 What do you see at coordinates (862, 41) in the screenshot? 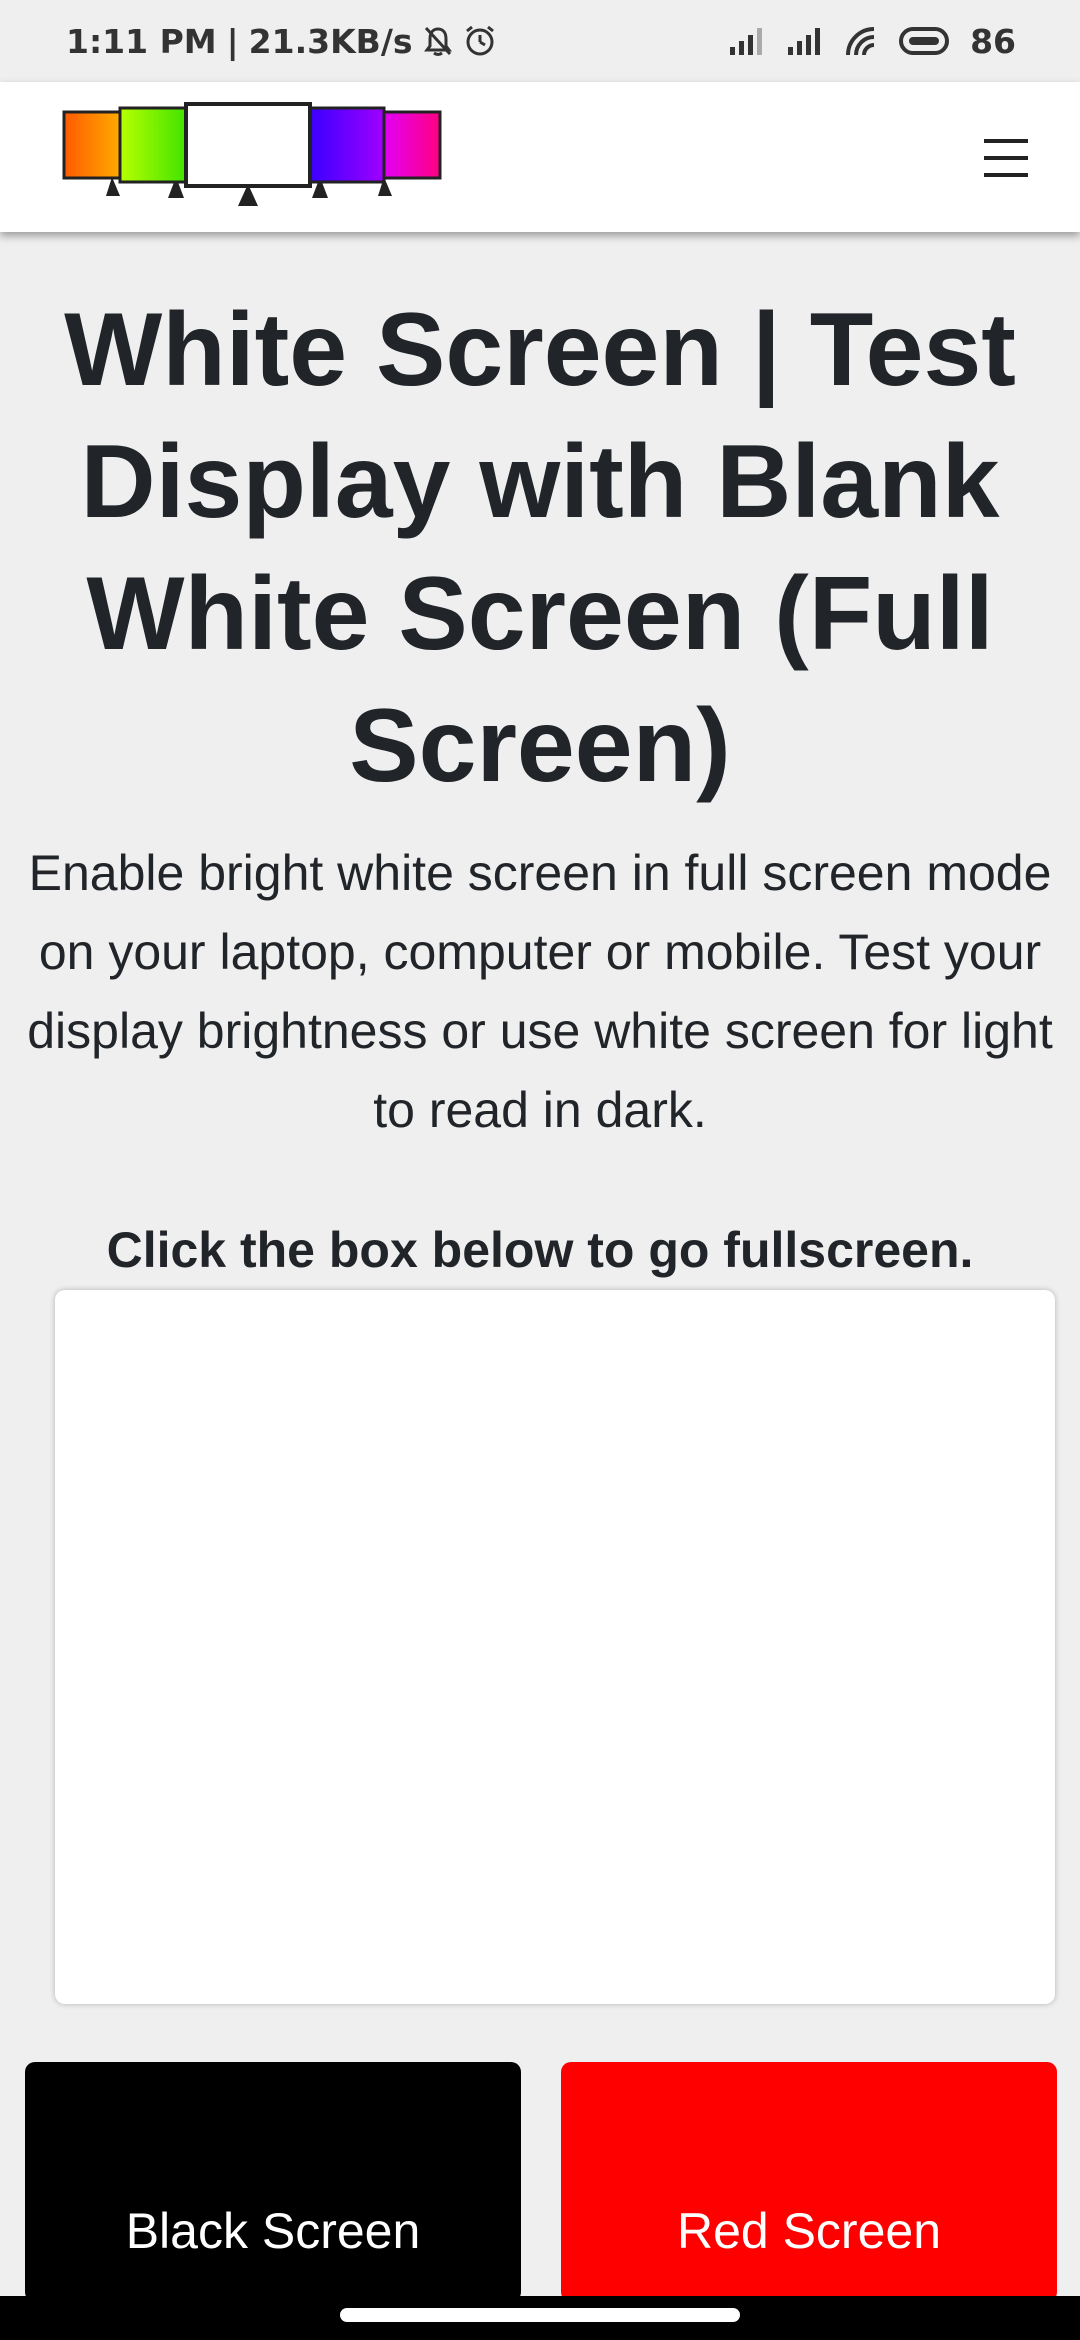
I see `wifi-icon` at bounding box center [862, 41].